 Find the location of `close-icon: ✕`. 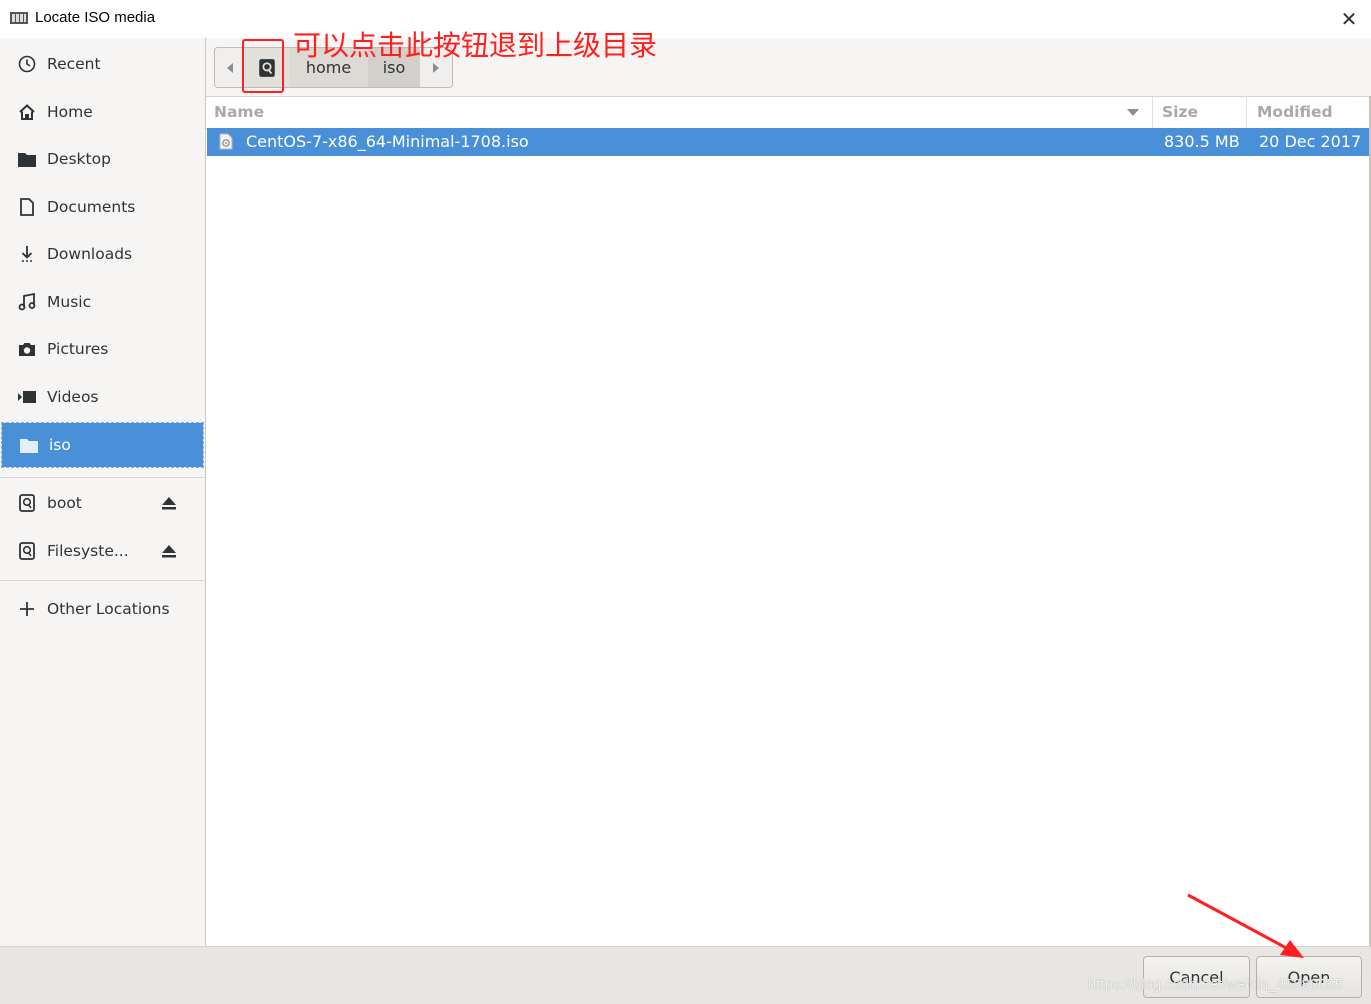

close-icon: ✕ is located at coordinates (1349, 19).